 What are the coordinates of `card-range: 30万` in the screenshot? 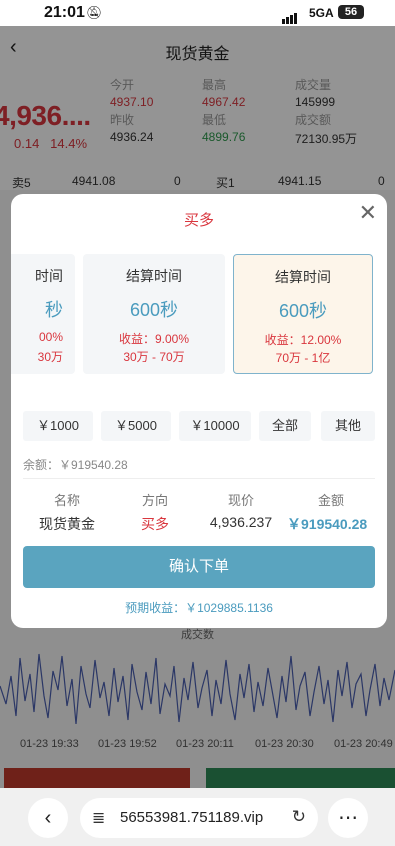 It's located at (50, 357).